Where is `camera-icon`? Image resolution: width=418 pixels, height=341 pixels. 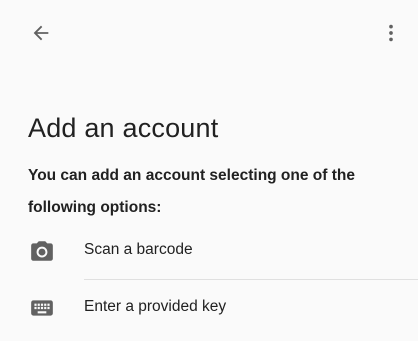
camera-icon is located at coordinates (42, 251).